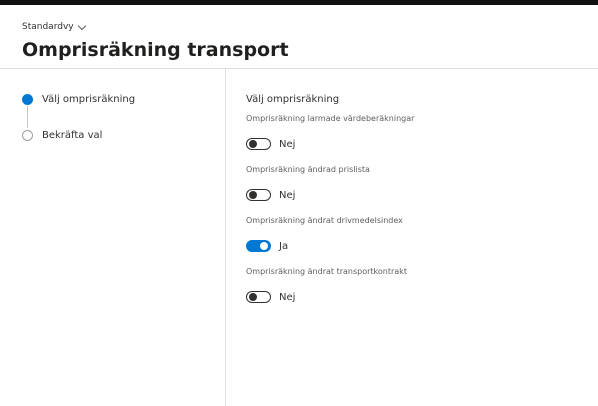 The height and width of the screenshot is (406, 598). I want to click on field-label: Omprisräkning ändrat drivmedelsindex, so click(324, 220).